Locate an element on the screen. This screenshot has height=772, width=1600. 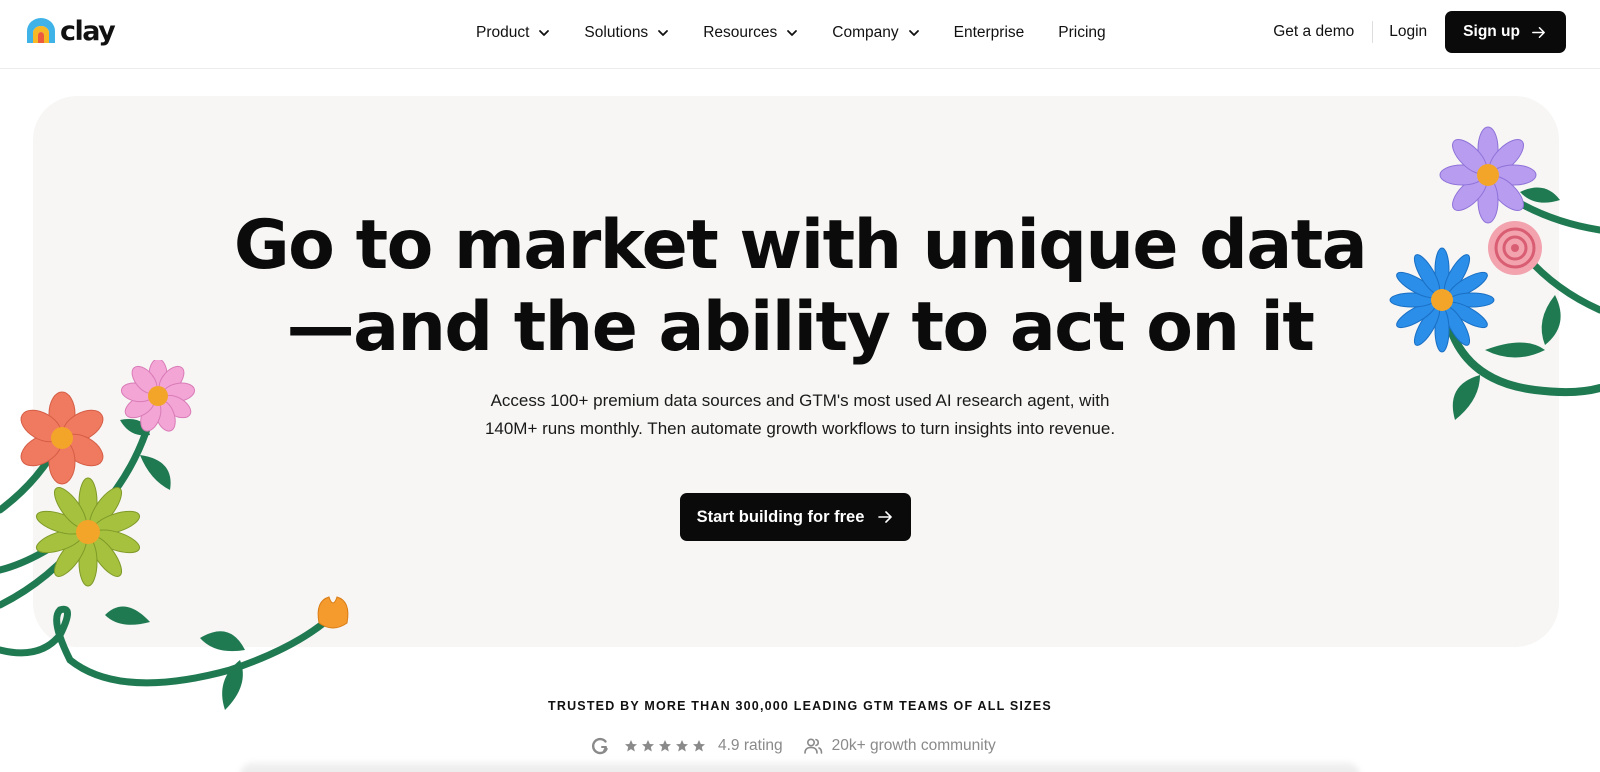
get-demo-link: Get a demo is located at coordinates (1313, 32).